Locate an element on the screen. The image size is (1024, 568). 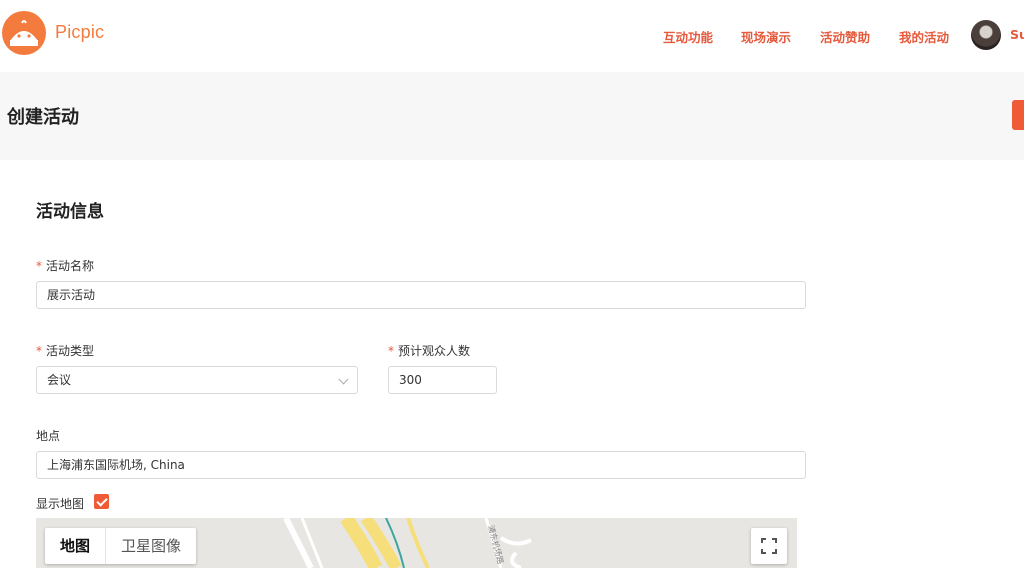
event-type-select: 会议 is located at coordinates (197, 380).